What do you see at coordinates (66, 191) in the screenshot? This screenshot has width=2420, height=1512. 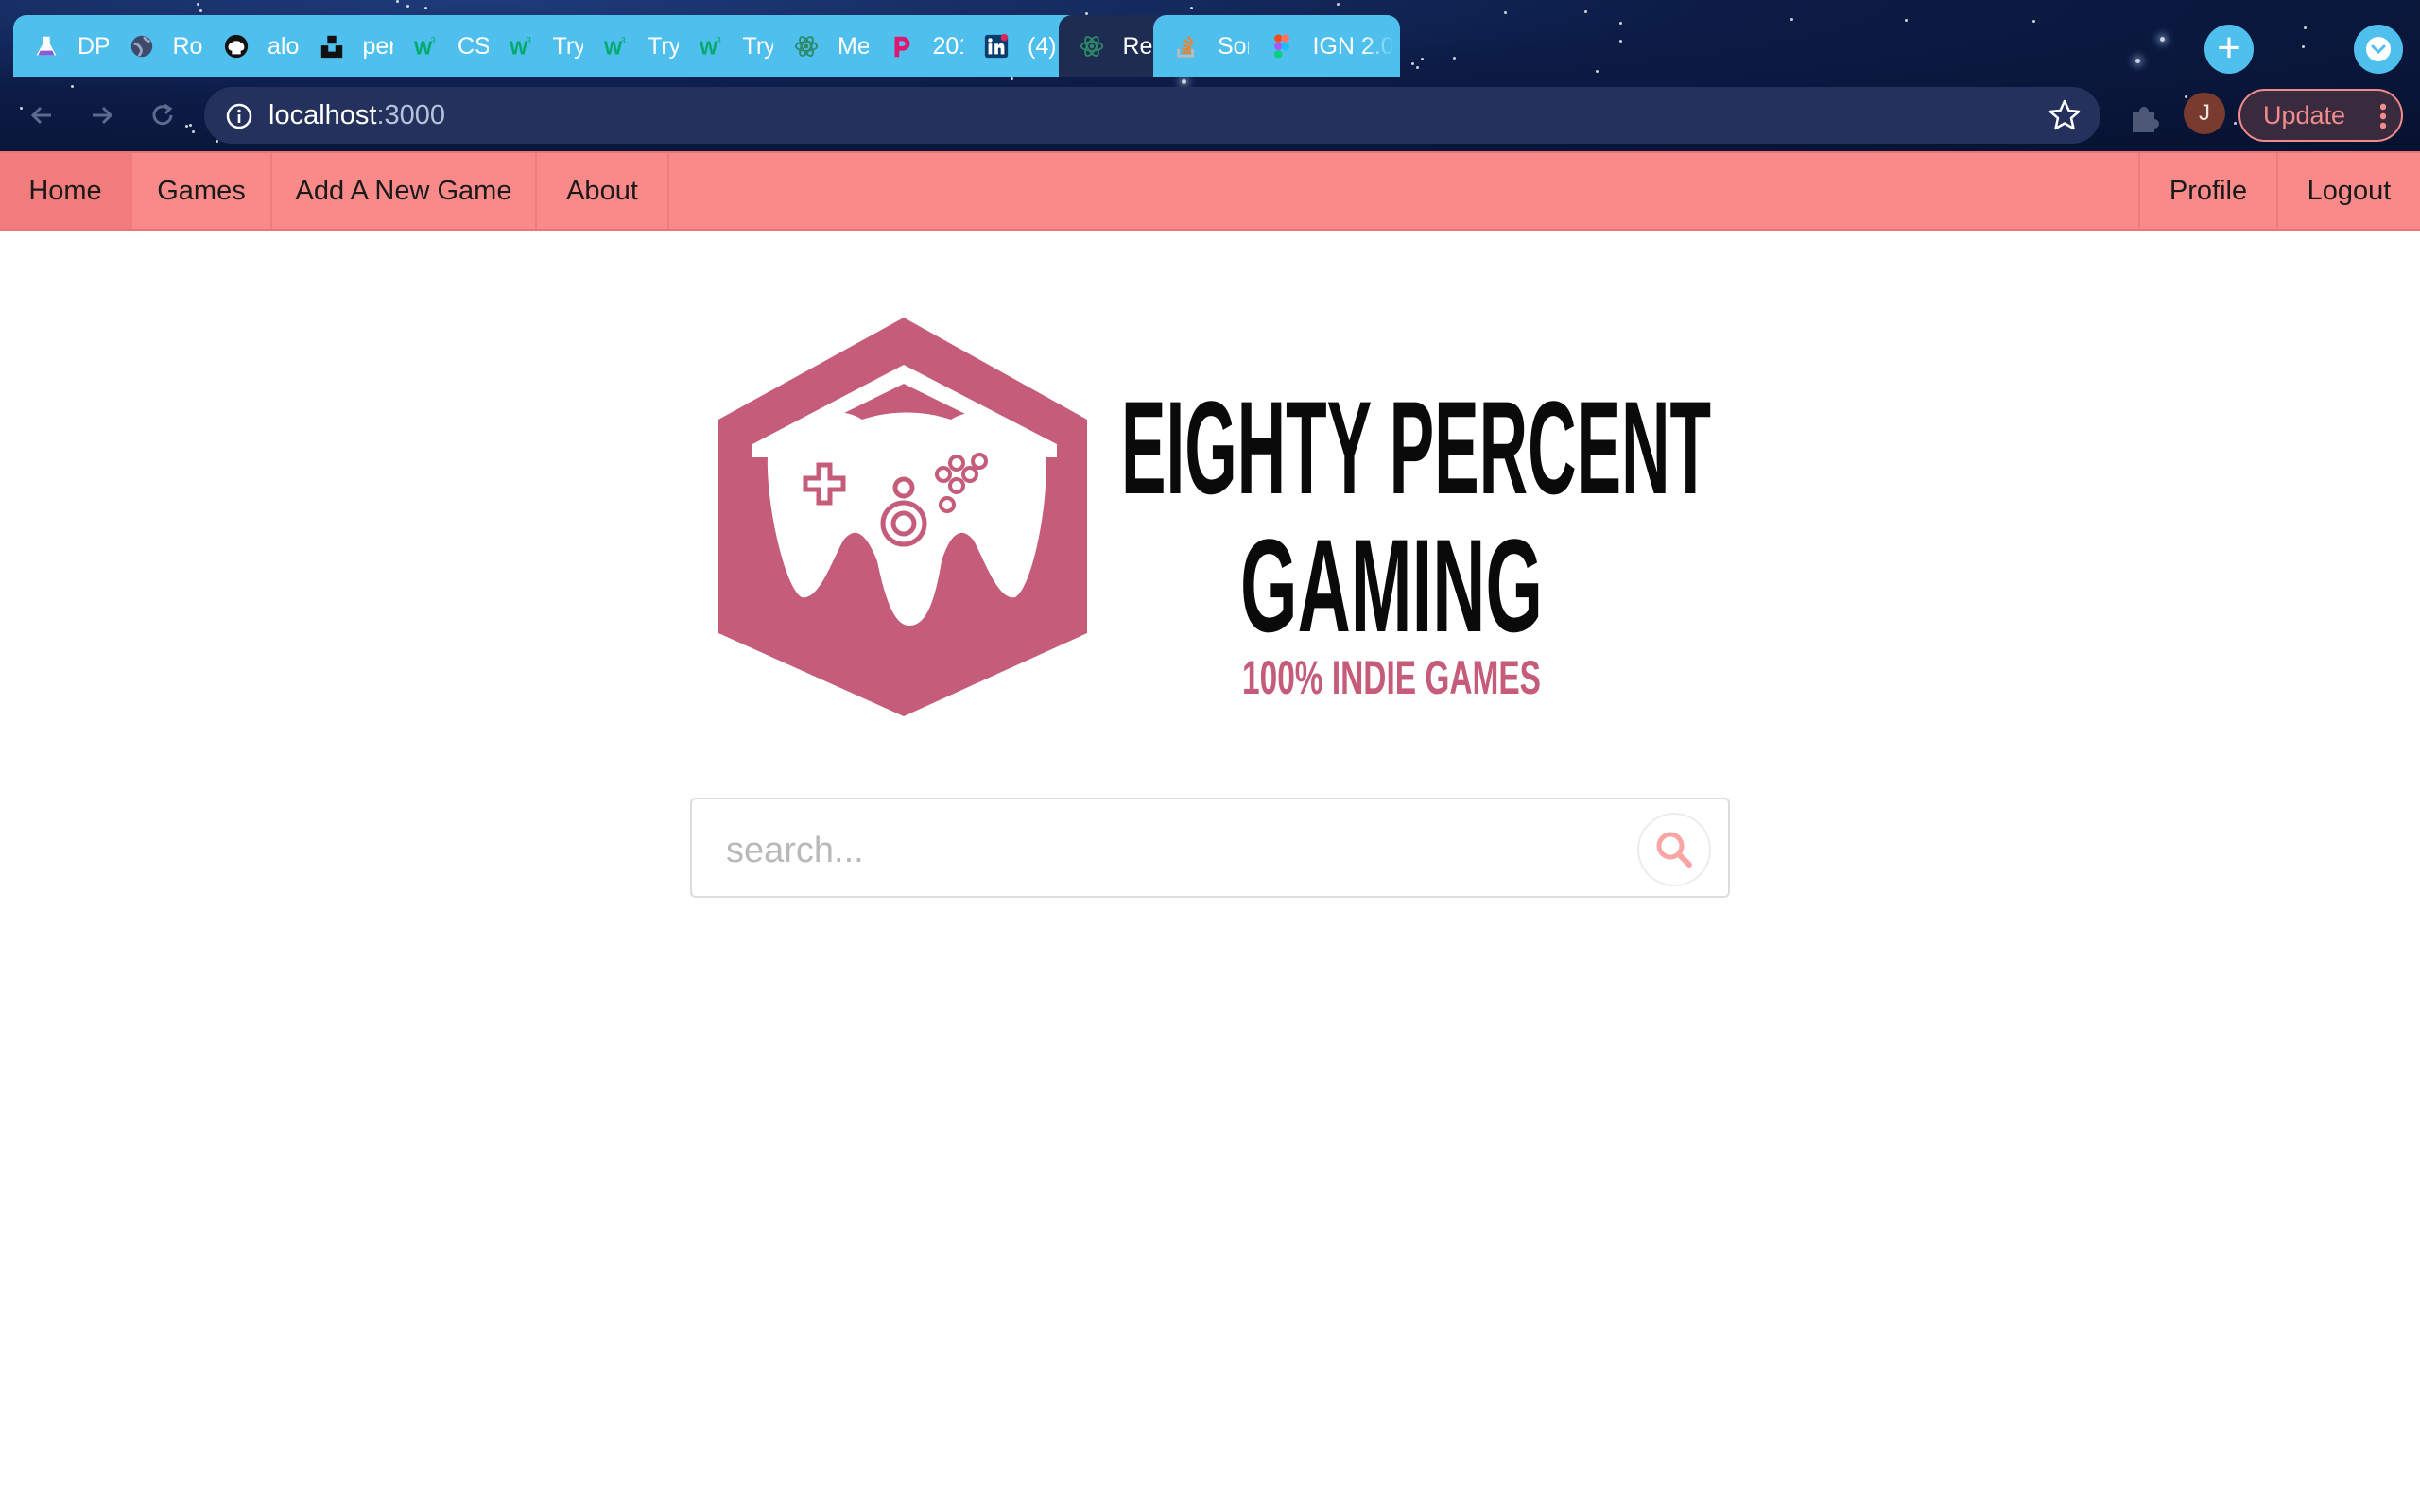 I see `nav-home: Home` at bounding box center [66, 191].